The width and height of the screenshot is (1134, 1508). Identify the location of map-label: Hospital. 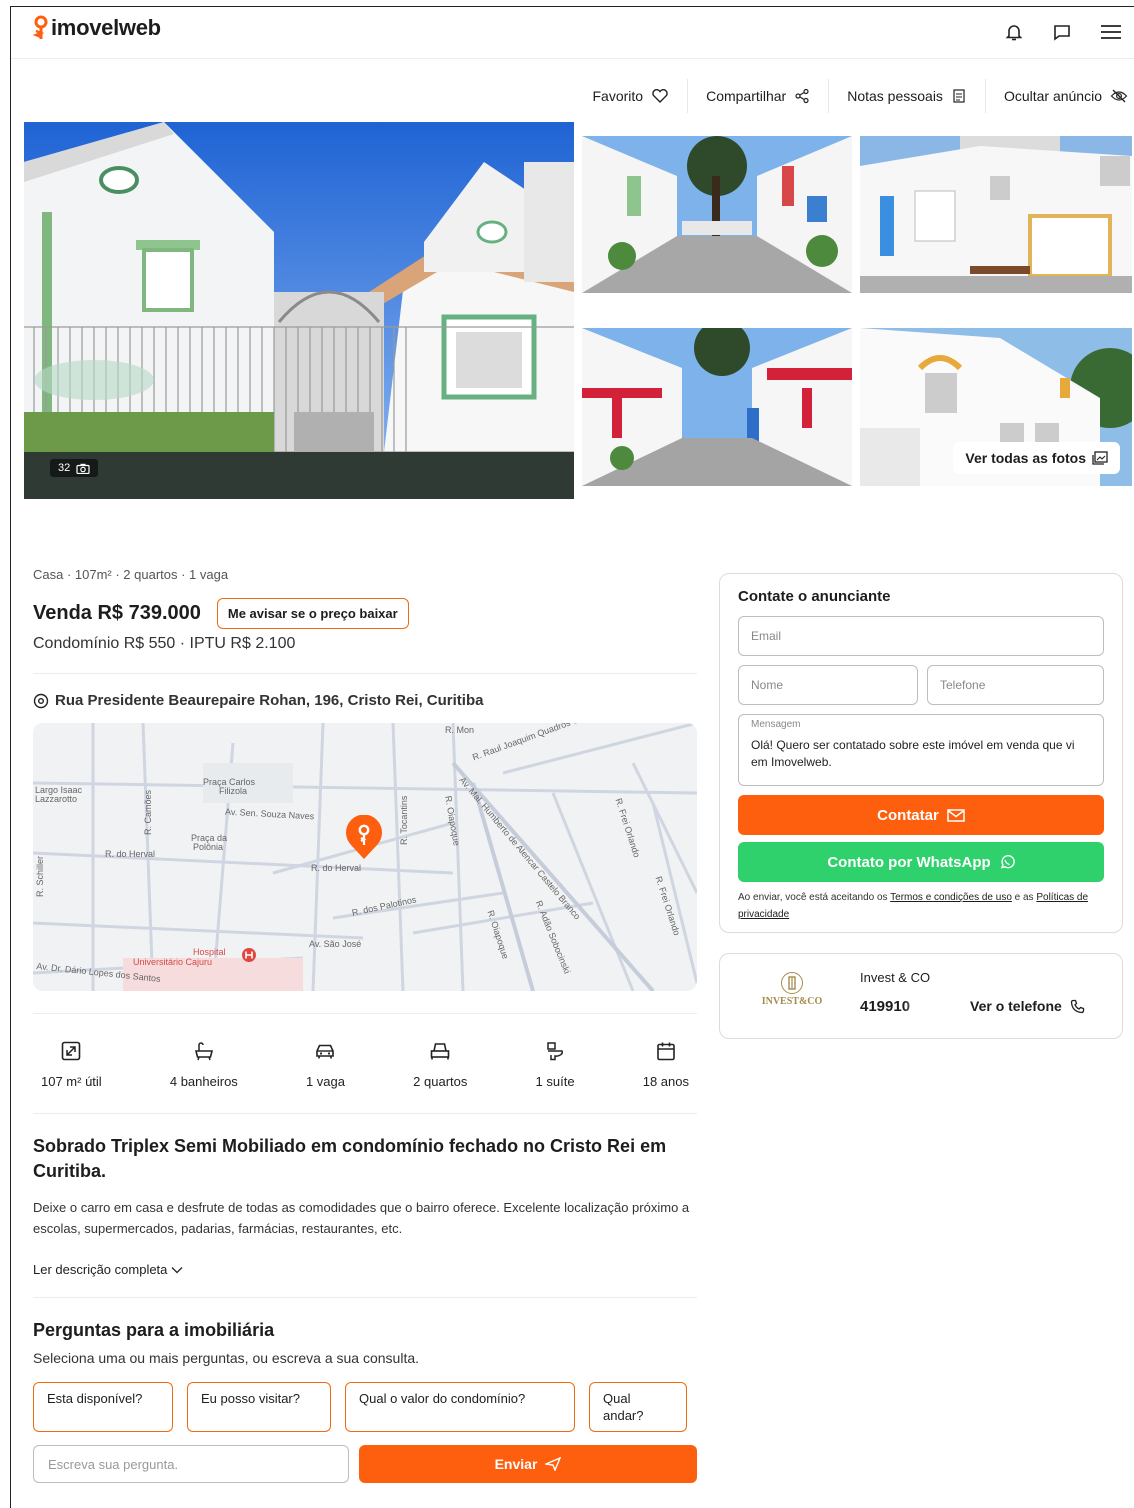
(209, 952).